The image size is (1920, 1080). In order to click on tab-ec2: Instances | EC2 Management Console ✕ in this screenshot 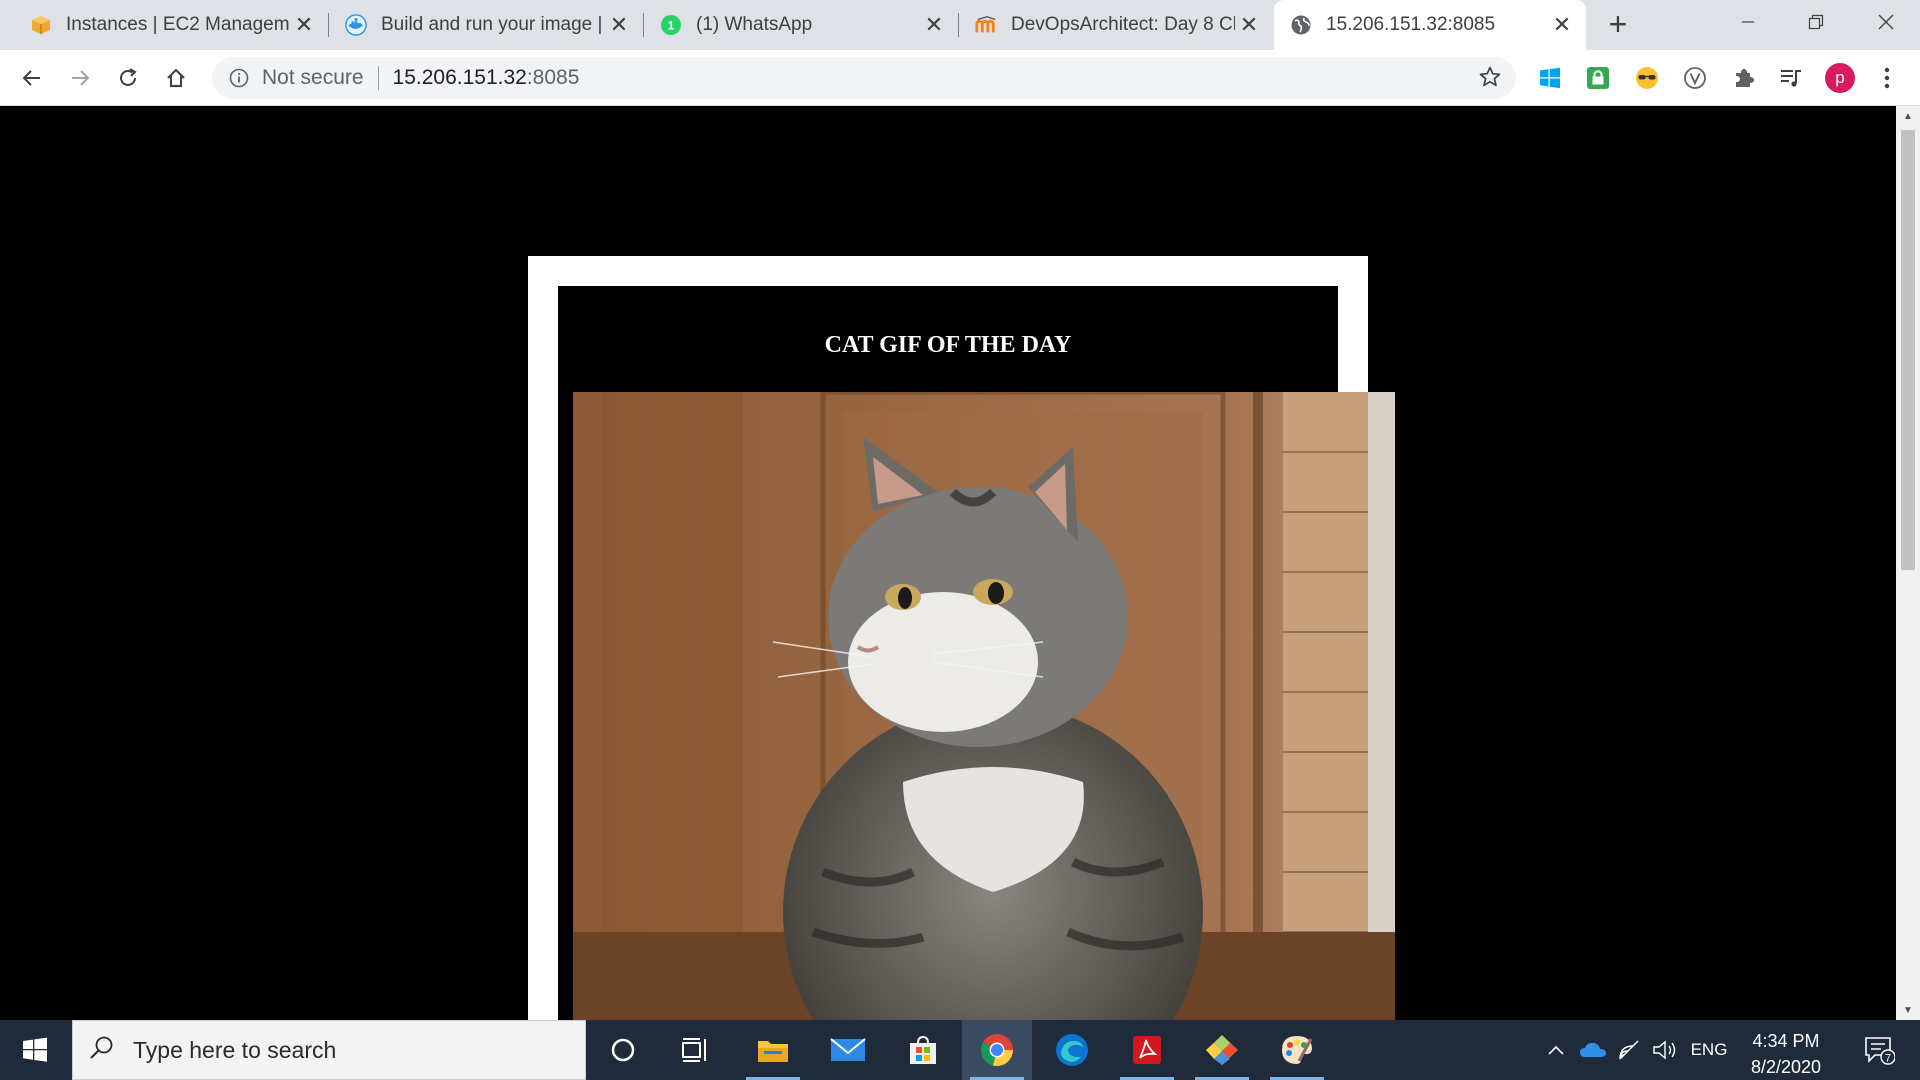, I will do `click(164, 25)`.